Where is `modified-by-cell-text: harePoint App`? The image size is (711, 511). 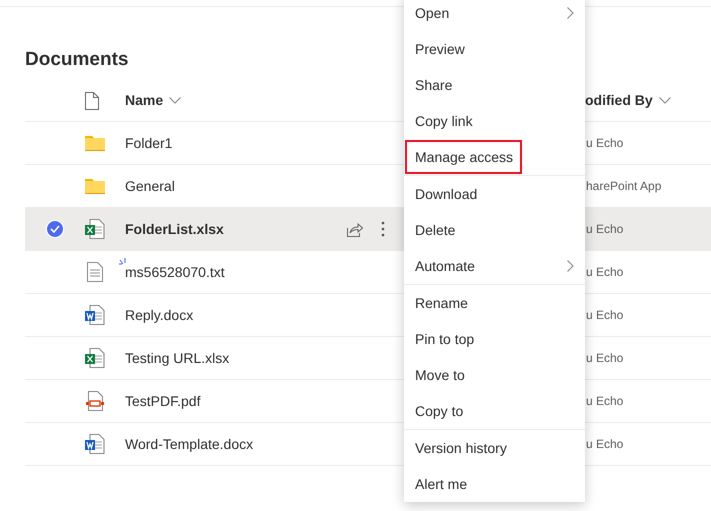 modified-by-cell-text: harePoint App is located at coordinates (623, 186).